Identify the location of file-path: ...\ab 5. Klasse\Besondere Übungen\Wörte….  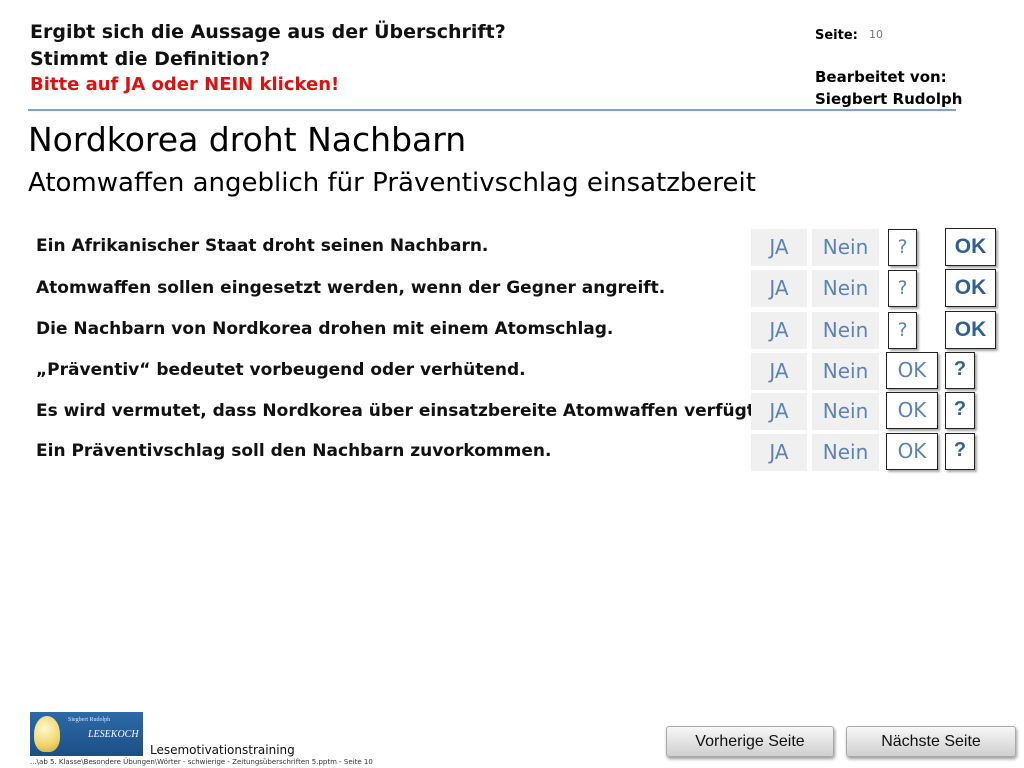
(201, 762).